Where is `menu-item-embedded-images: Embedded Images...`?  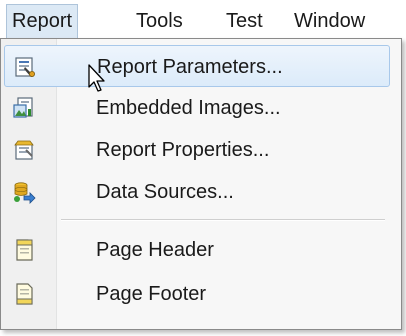 menu-item-embedded-images: Embedded Images... is located at coordinates (197, 108).